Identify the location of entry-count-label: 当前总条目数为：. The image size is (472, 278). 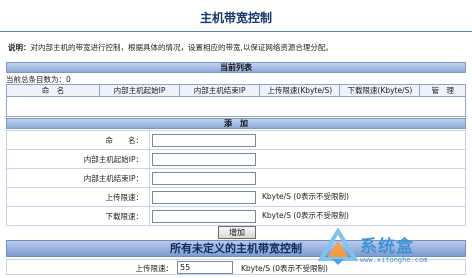
(36, 79).